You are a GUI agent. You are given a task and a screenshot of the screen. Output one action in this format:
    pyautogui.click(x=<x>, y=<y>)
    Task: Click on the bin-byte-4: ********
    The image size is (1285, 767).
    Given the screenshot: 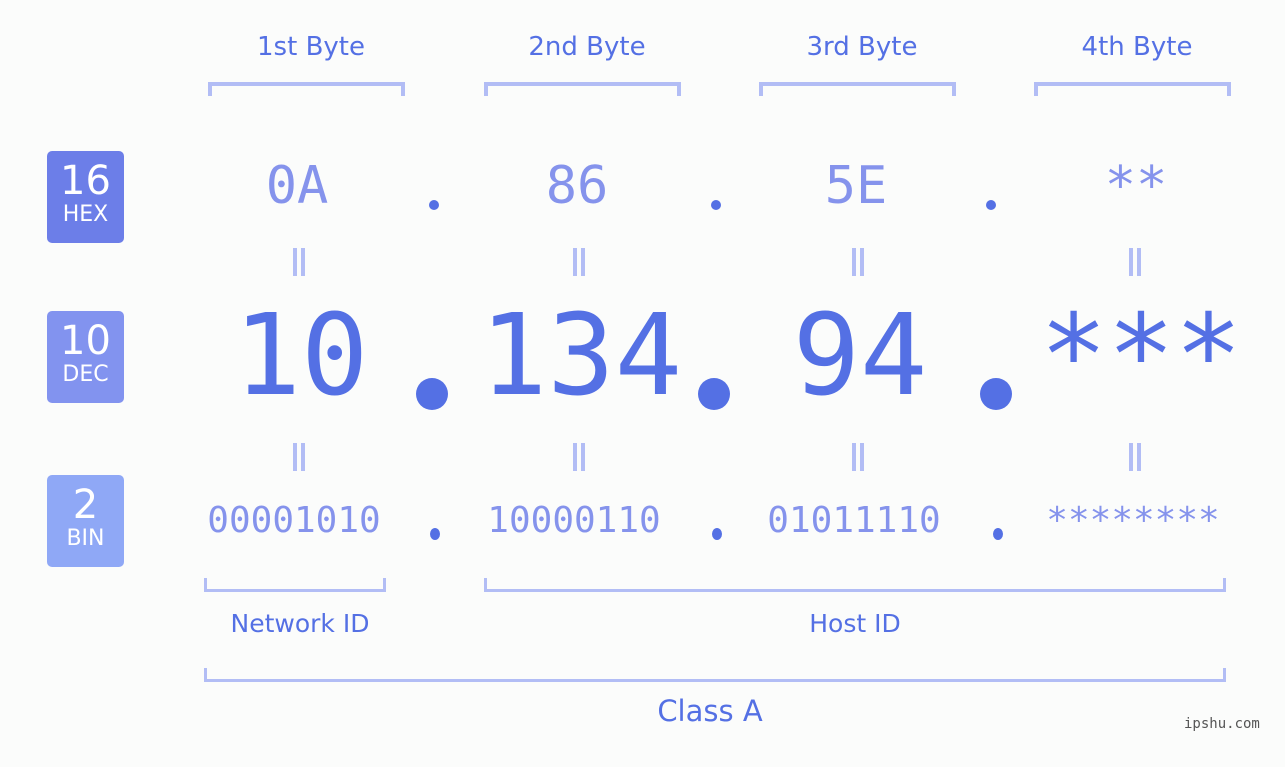 What is the action you would take?
    pyautogui.click(x=1133, y=520)
    